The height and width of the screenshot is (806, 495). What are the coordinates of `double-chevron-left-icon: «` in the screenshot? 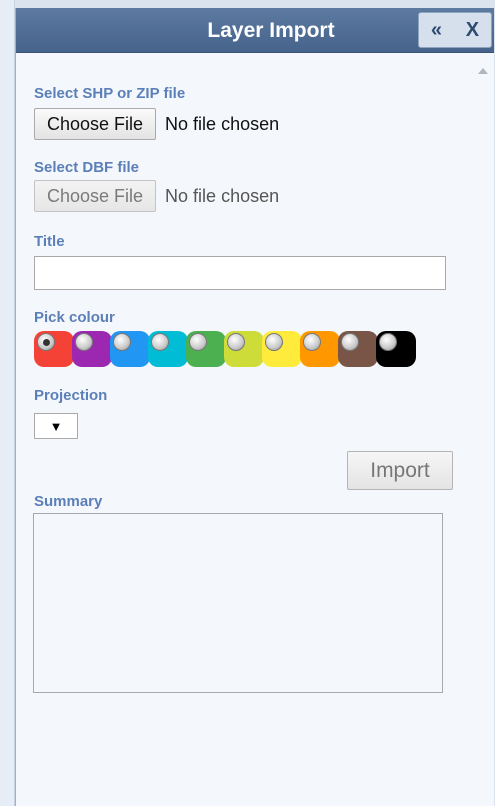 It's located at (436, 30).